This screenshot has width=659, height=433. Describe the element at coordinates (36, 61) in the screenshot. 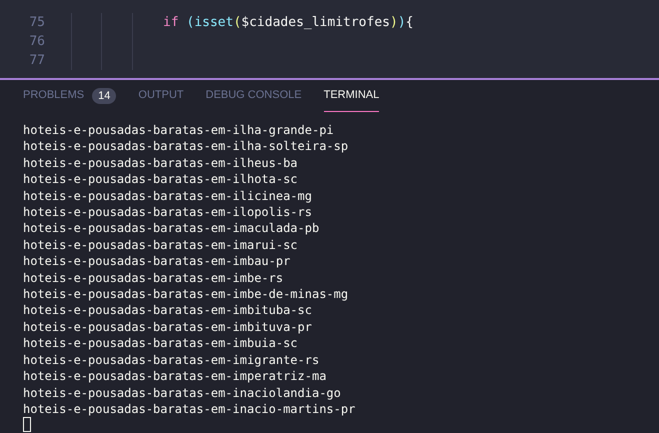

I see `line-number: 77` at that location.